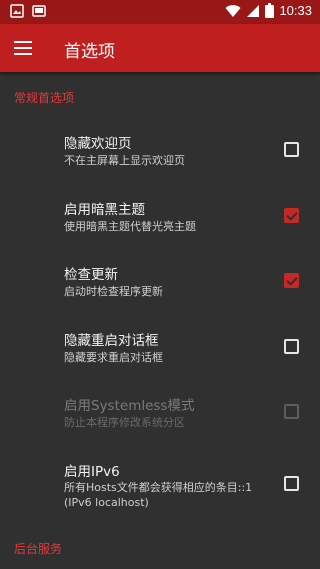  I want to click on hide-reboot-dialog-checkbox, so click(291, 346).